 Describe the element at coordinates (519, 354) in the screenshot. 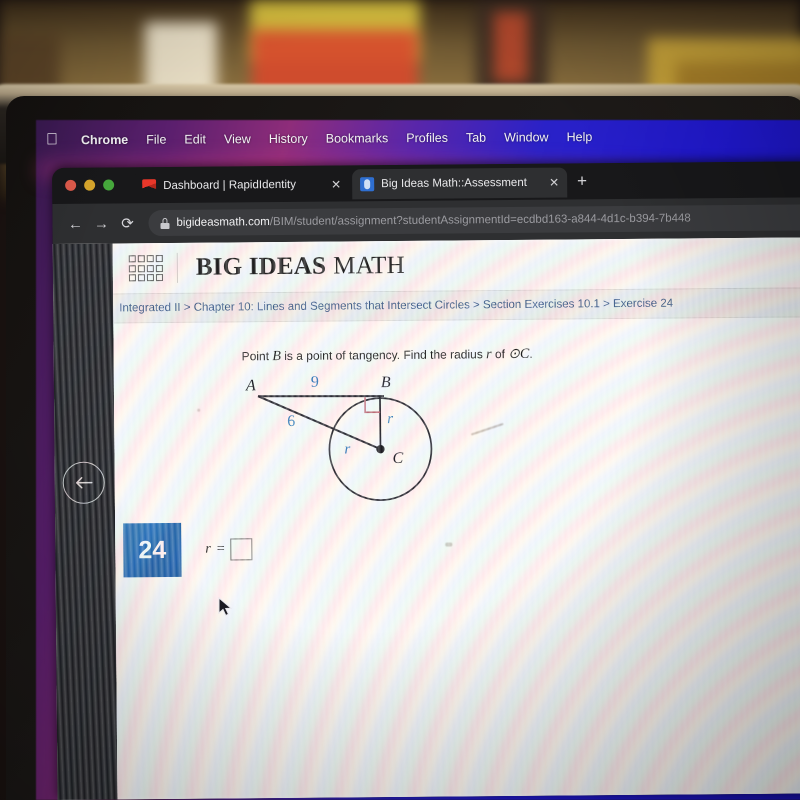

I see `prompt-circle-c: ⊙C` at that location.